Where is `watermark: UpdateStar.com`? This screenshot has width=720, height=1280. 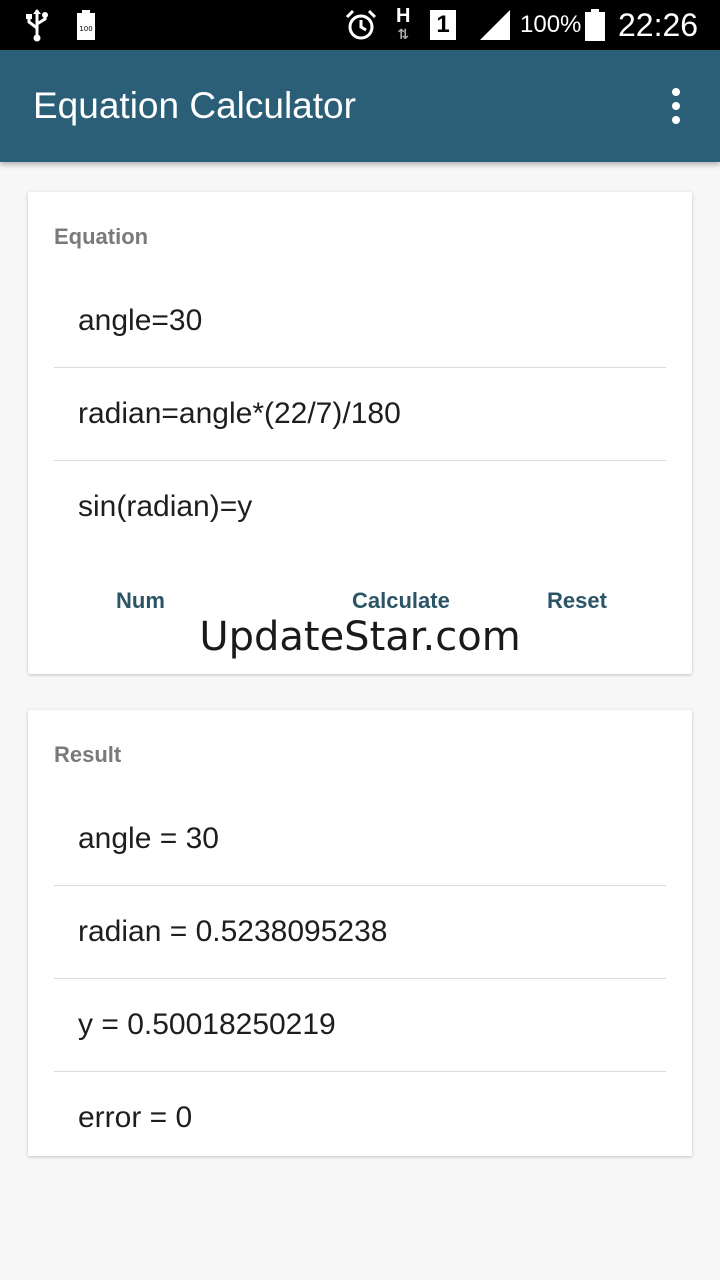 watermark: UpdateStar.com is located at coordinates (360, 637).